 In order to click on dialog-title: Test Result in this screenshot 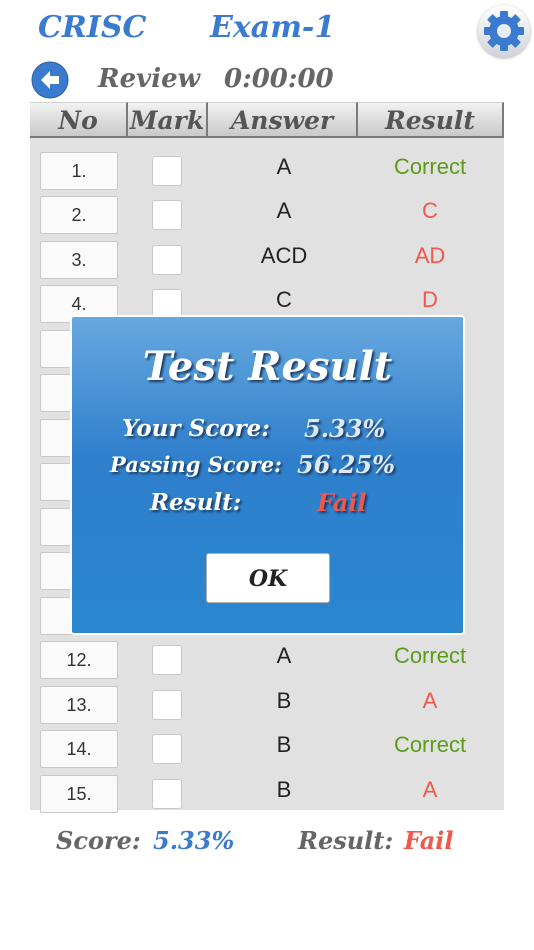, I will do `click(267, 366)`.